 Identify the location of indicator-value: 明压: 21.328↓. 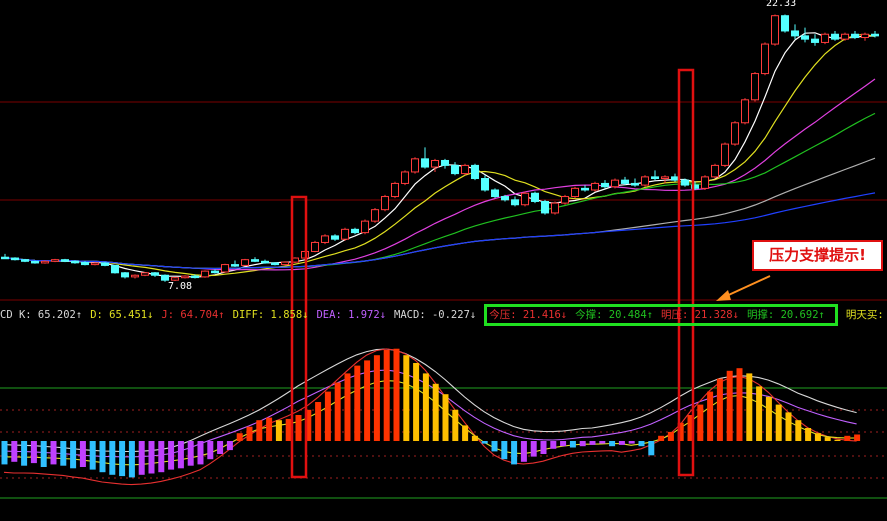
(700, 315).